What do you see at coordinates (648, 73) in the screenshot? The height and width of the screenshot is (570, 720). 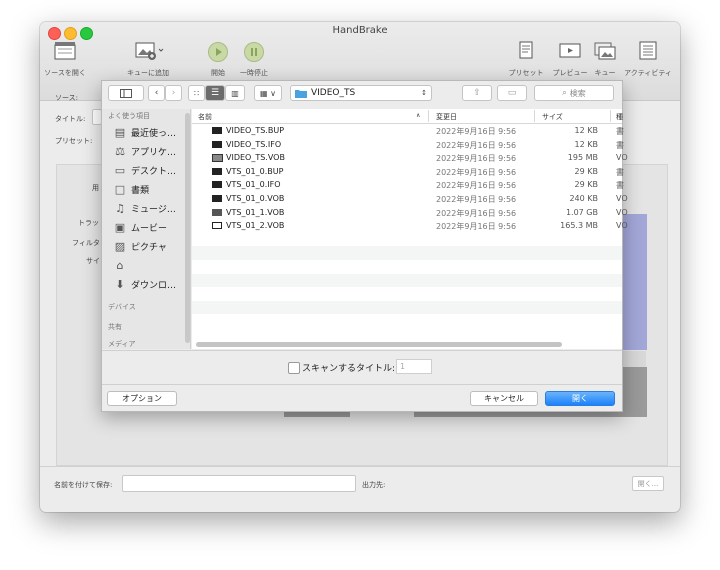 I see `activity-label: アクティビティ` at bounding box center [648, 73].